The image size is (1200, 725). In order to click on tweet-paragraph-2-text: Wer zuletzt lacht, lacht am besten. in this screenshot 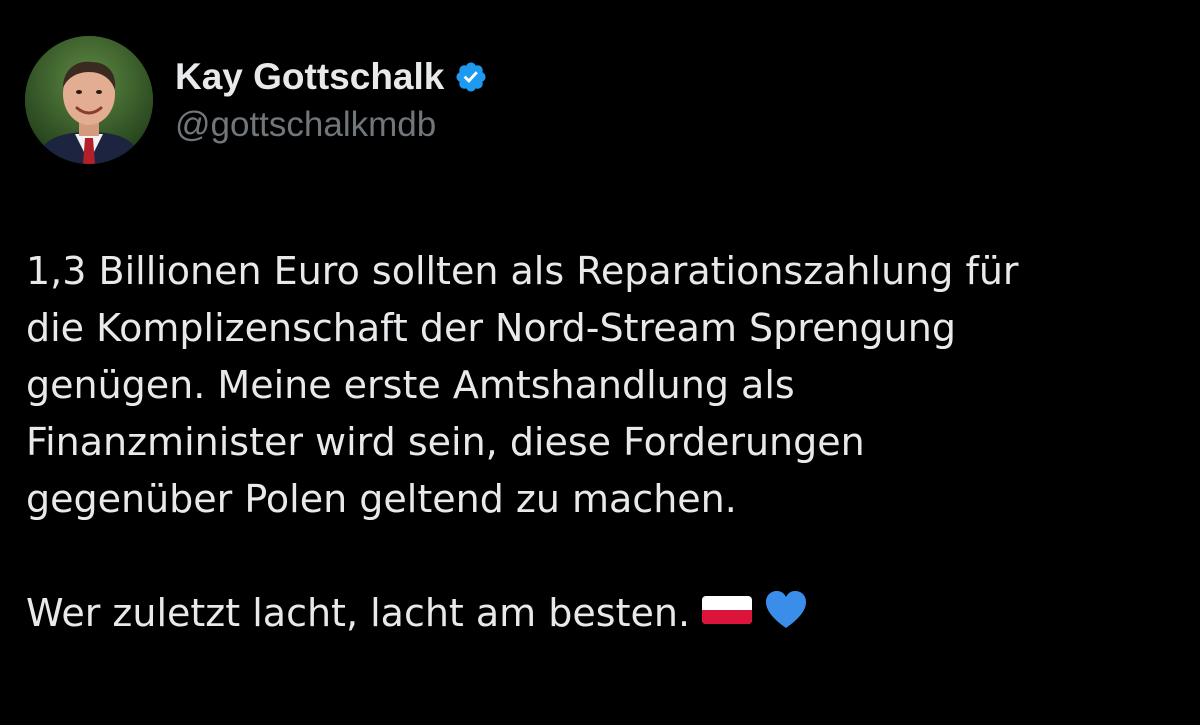, I will do `click(358, 613)`.